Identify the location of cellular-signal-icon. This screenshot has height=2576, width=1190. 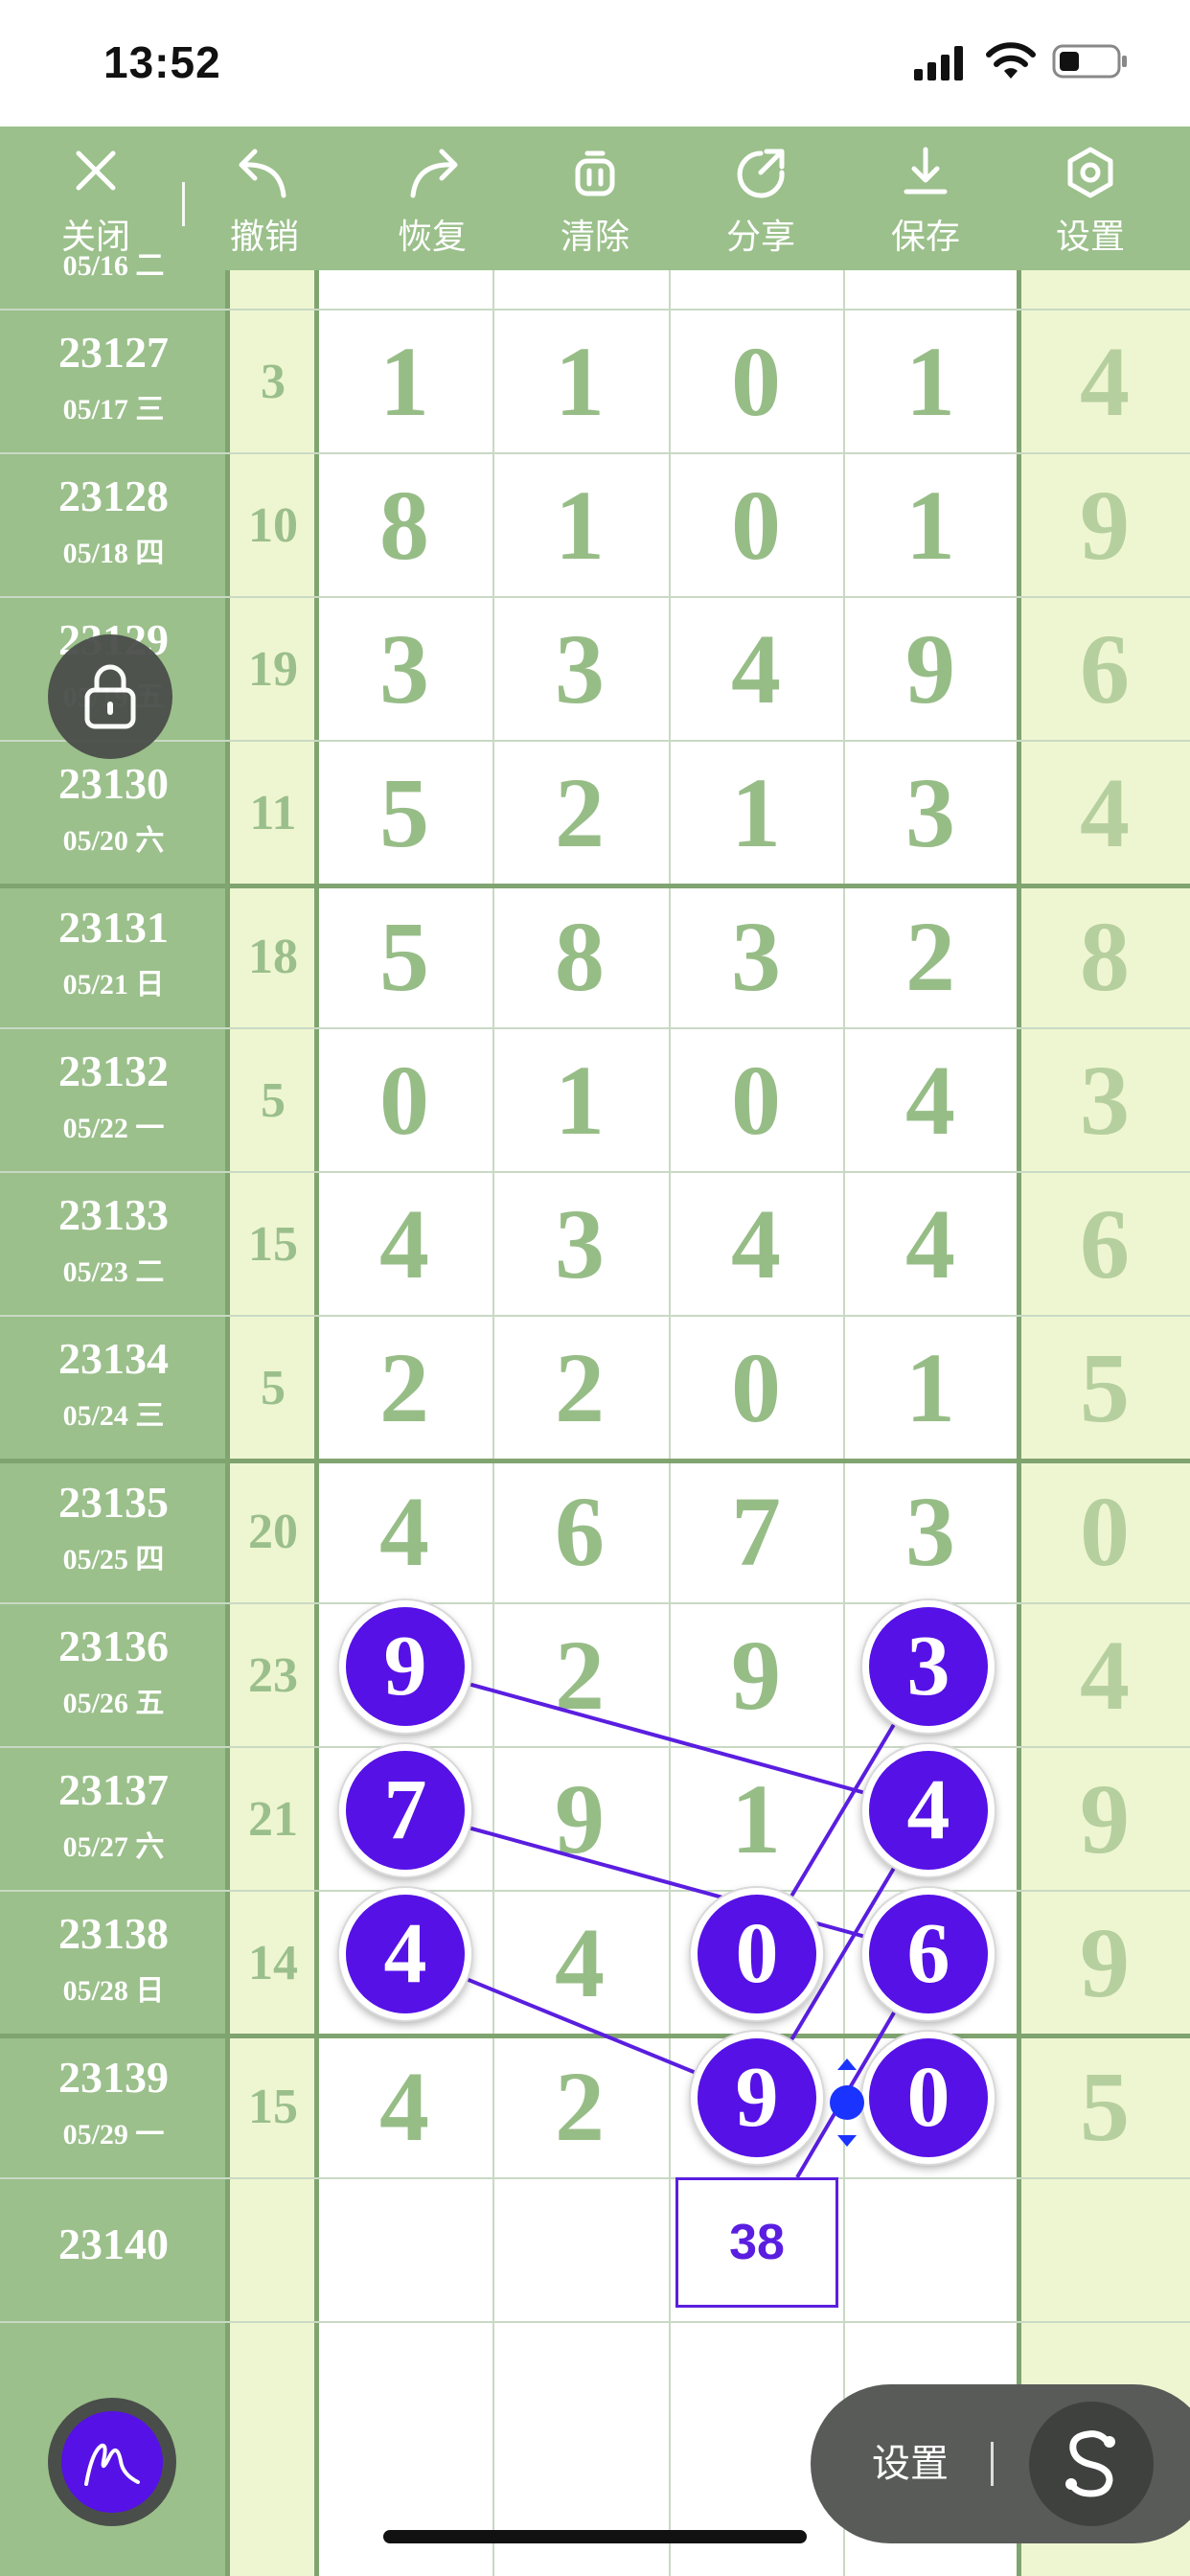
(938, 63).